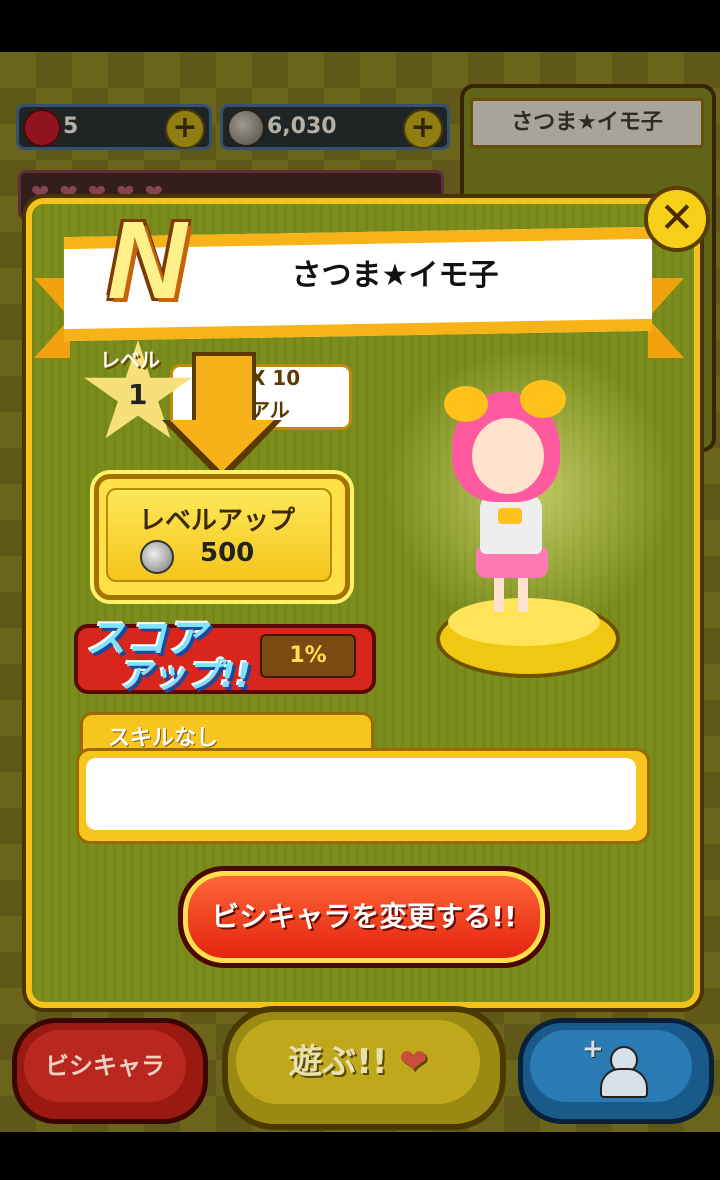  I want to click on change-character-button: ビシキャラを変更する!!, so click(364, 917).